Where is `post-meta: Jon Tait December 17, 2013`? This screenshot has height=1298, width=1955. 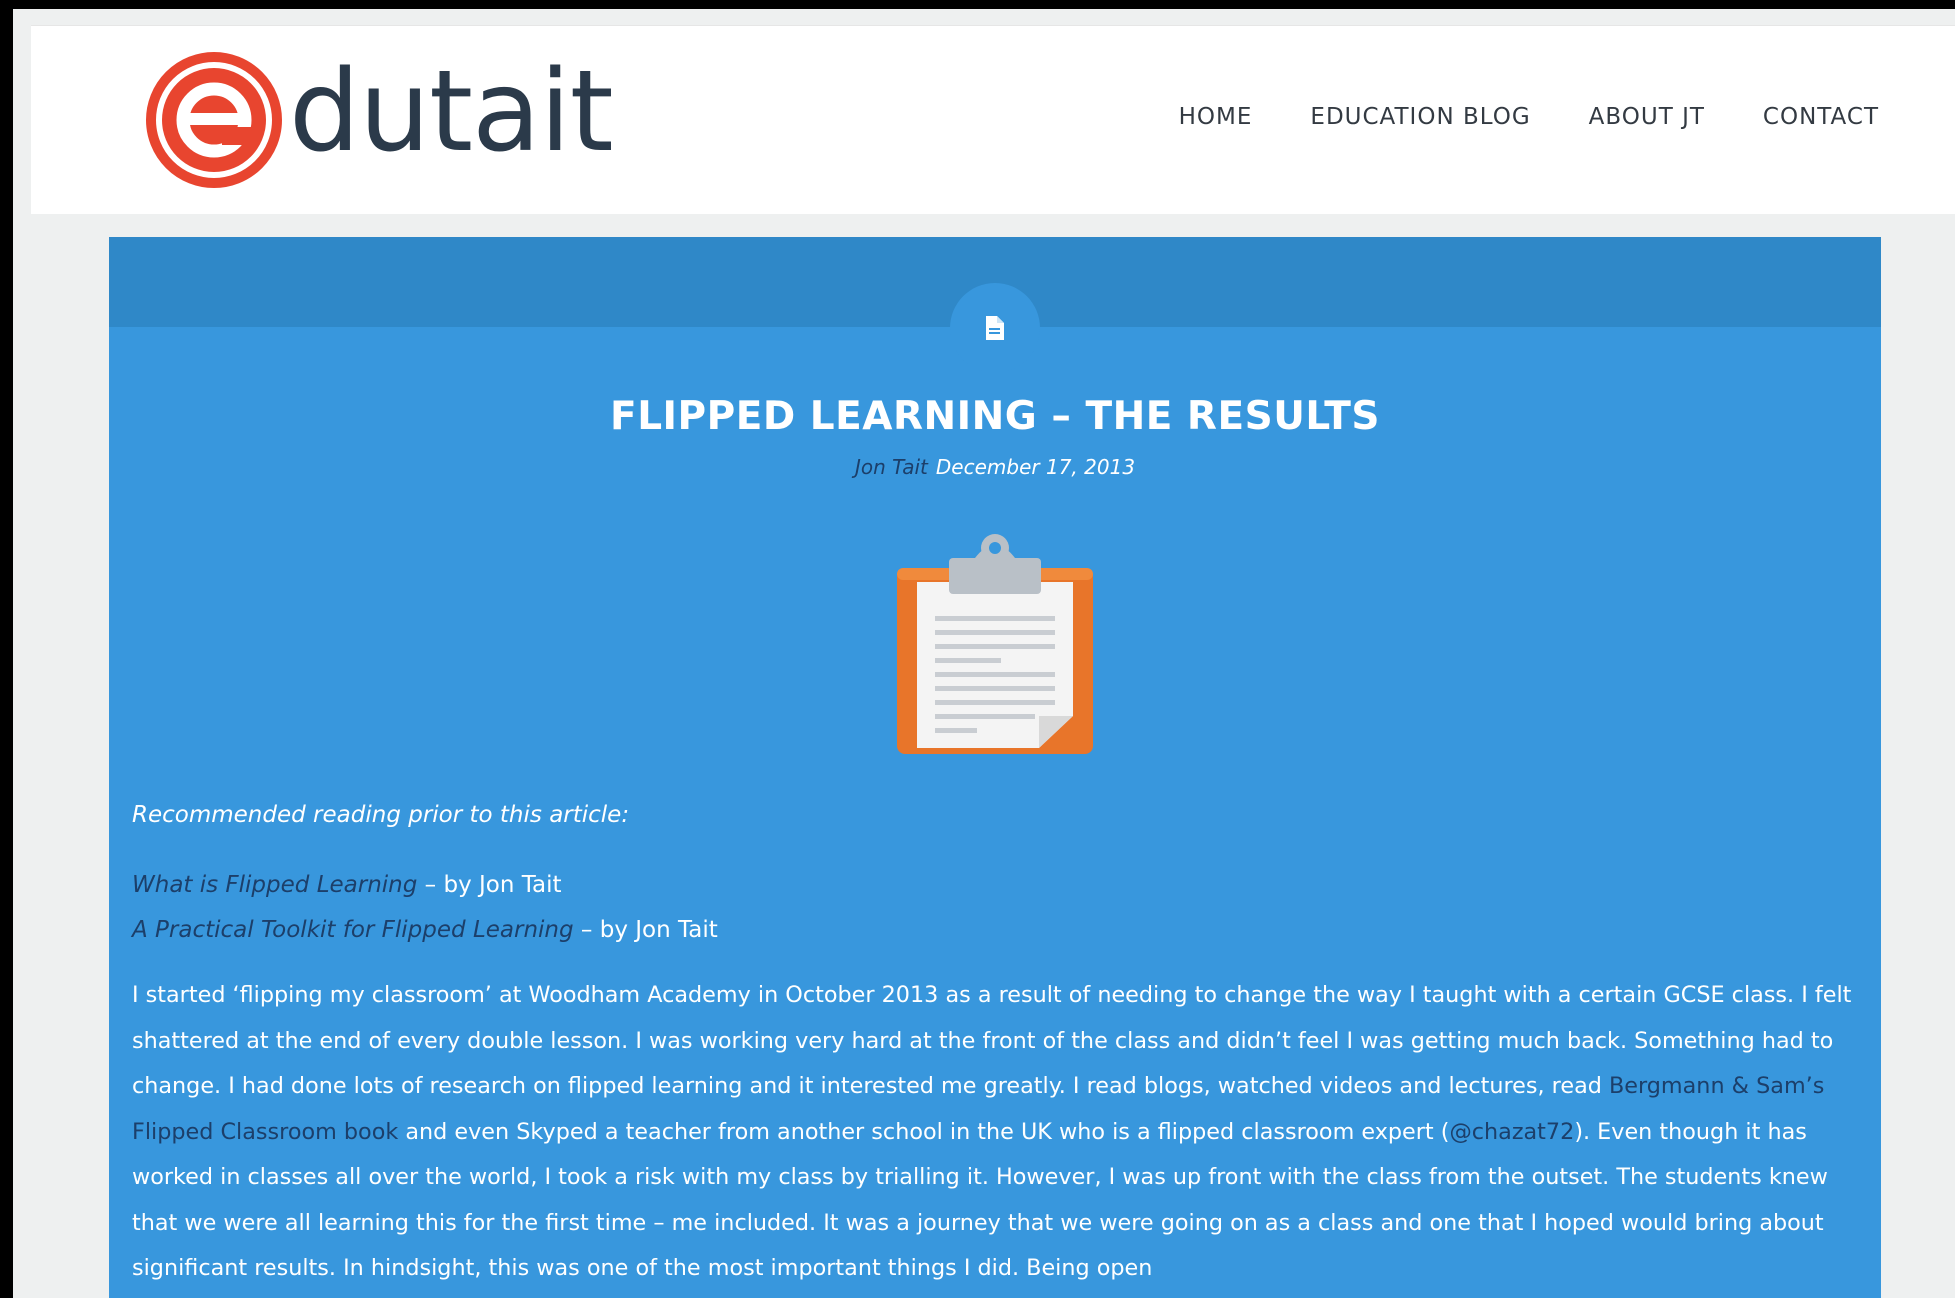
post-meta: Jon Tait December 17, 2013 is located at coordinates (995, 467).